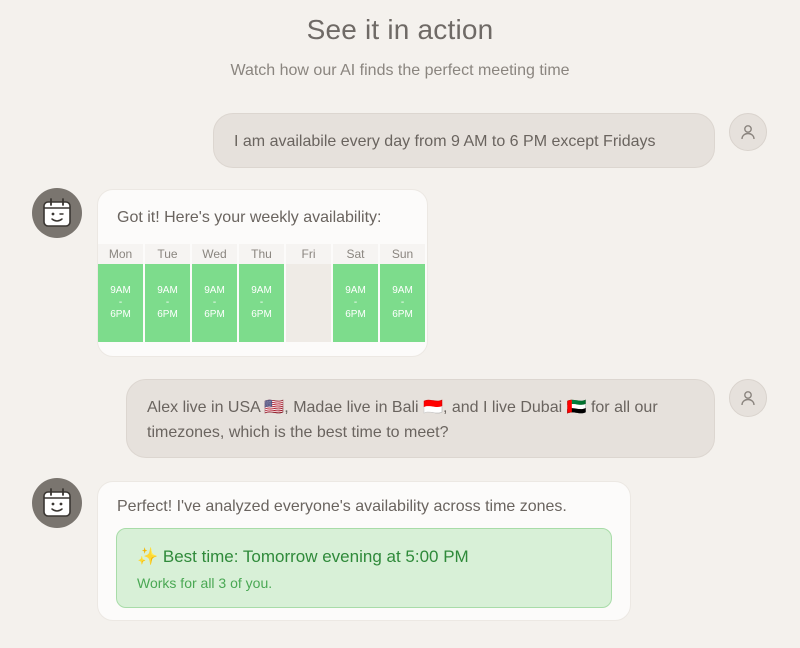 This screenshot has height=648, width=800. I want to click on bot-message-1-text: Got it! Here's your weekly availability:, so click(249, 217).